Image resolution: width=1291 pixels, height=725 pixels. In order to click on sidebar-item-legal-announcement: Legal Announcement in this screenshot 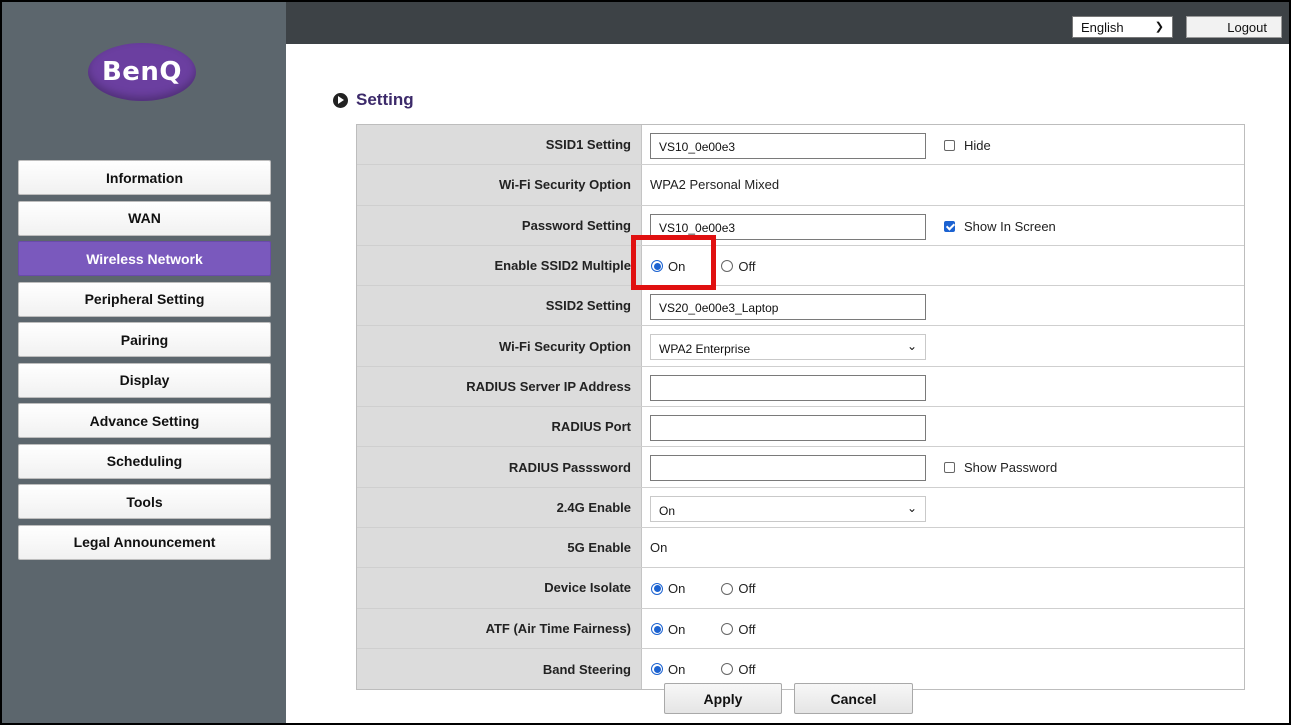, I will do `click(144, 542)`.